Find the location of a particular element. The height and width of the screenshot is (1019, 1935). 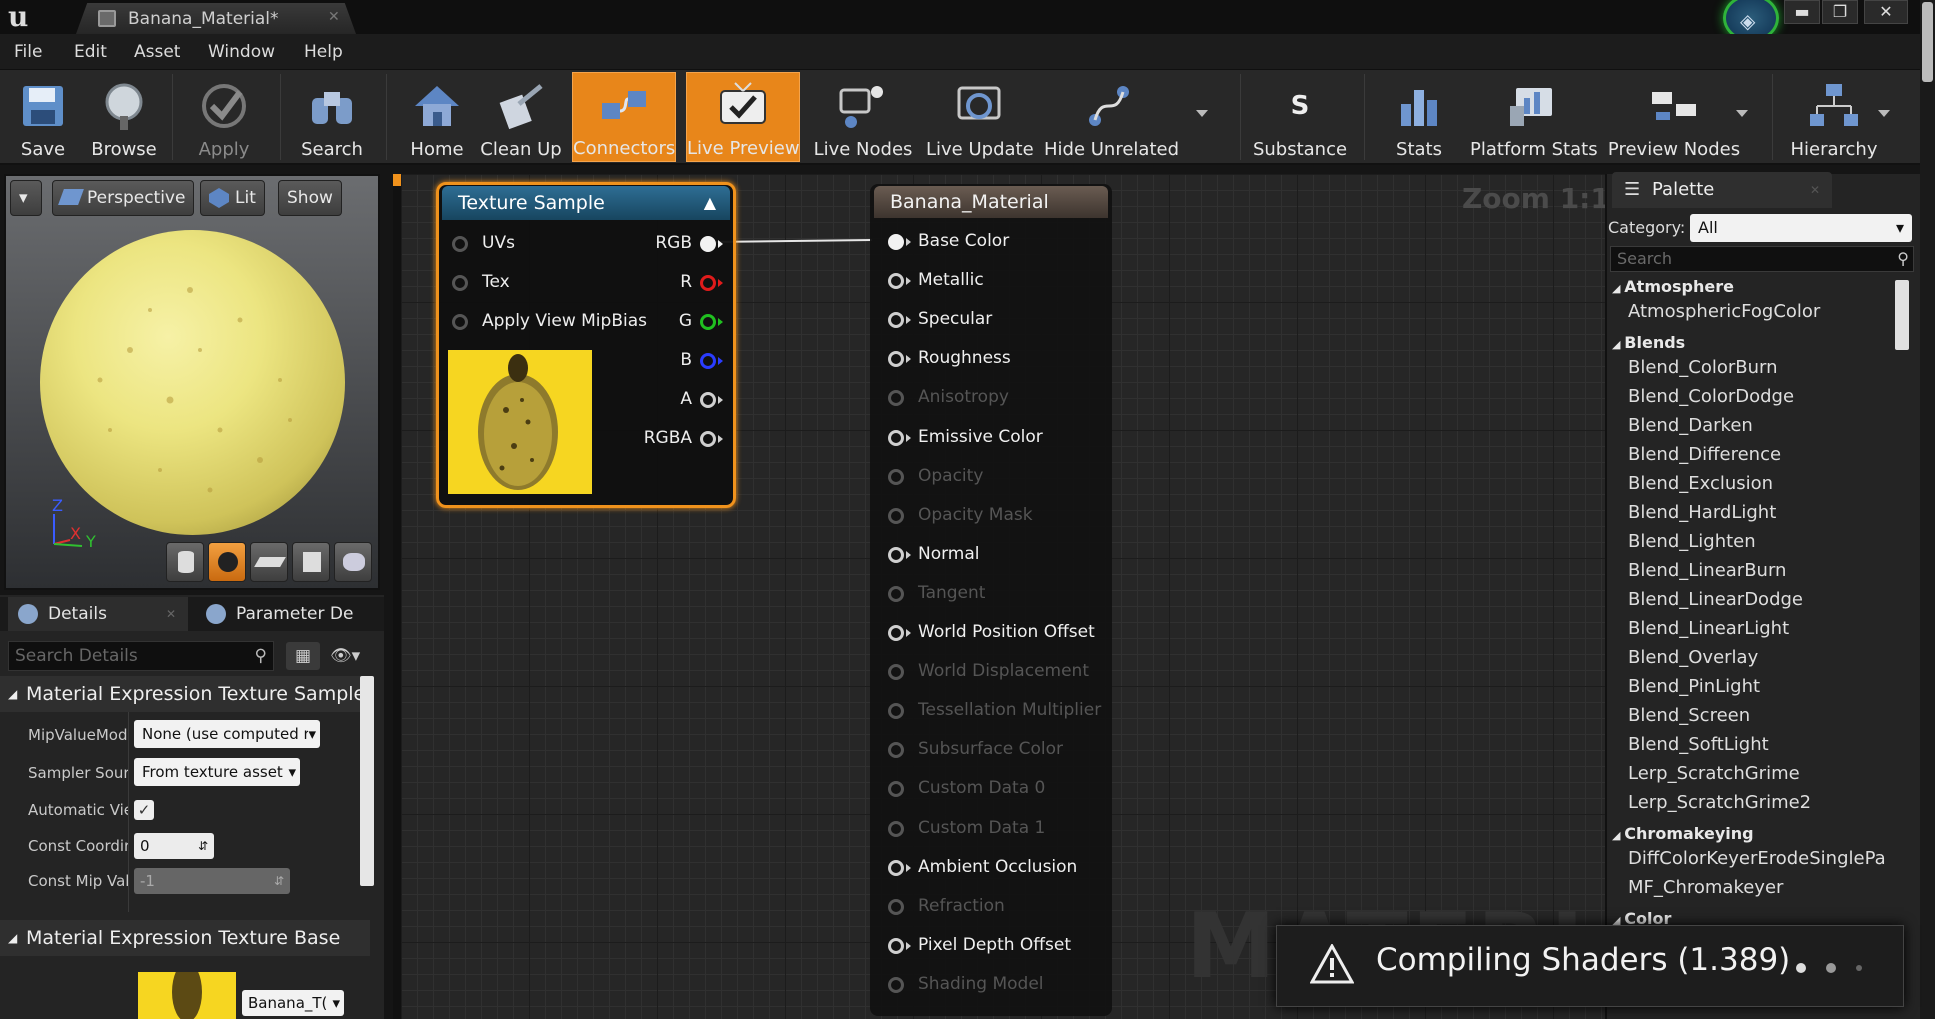

palette-category: ◢ Blends is located at coordinates (1648, 342).